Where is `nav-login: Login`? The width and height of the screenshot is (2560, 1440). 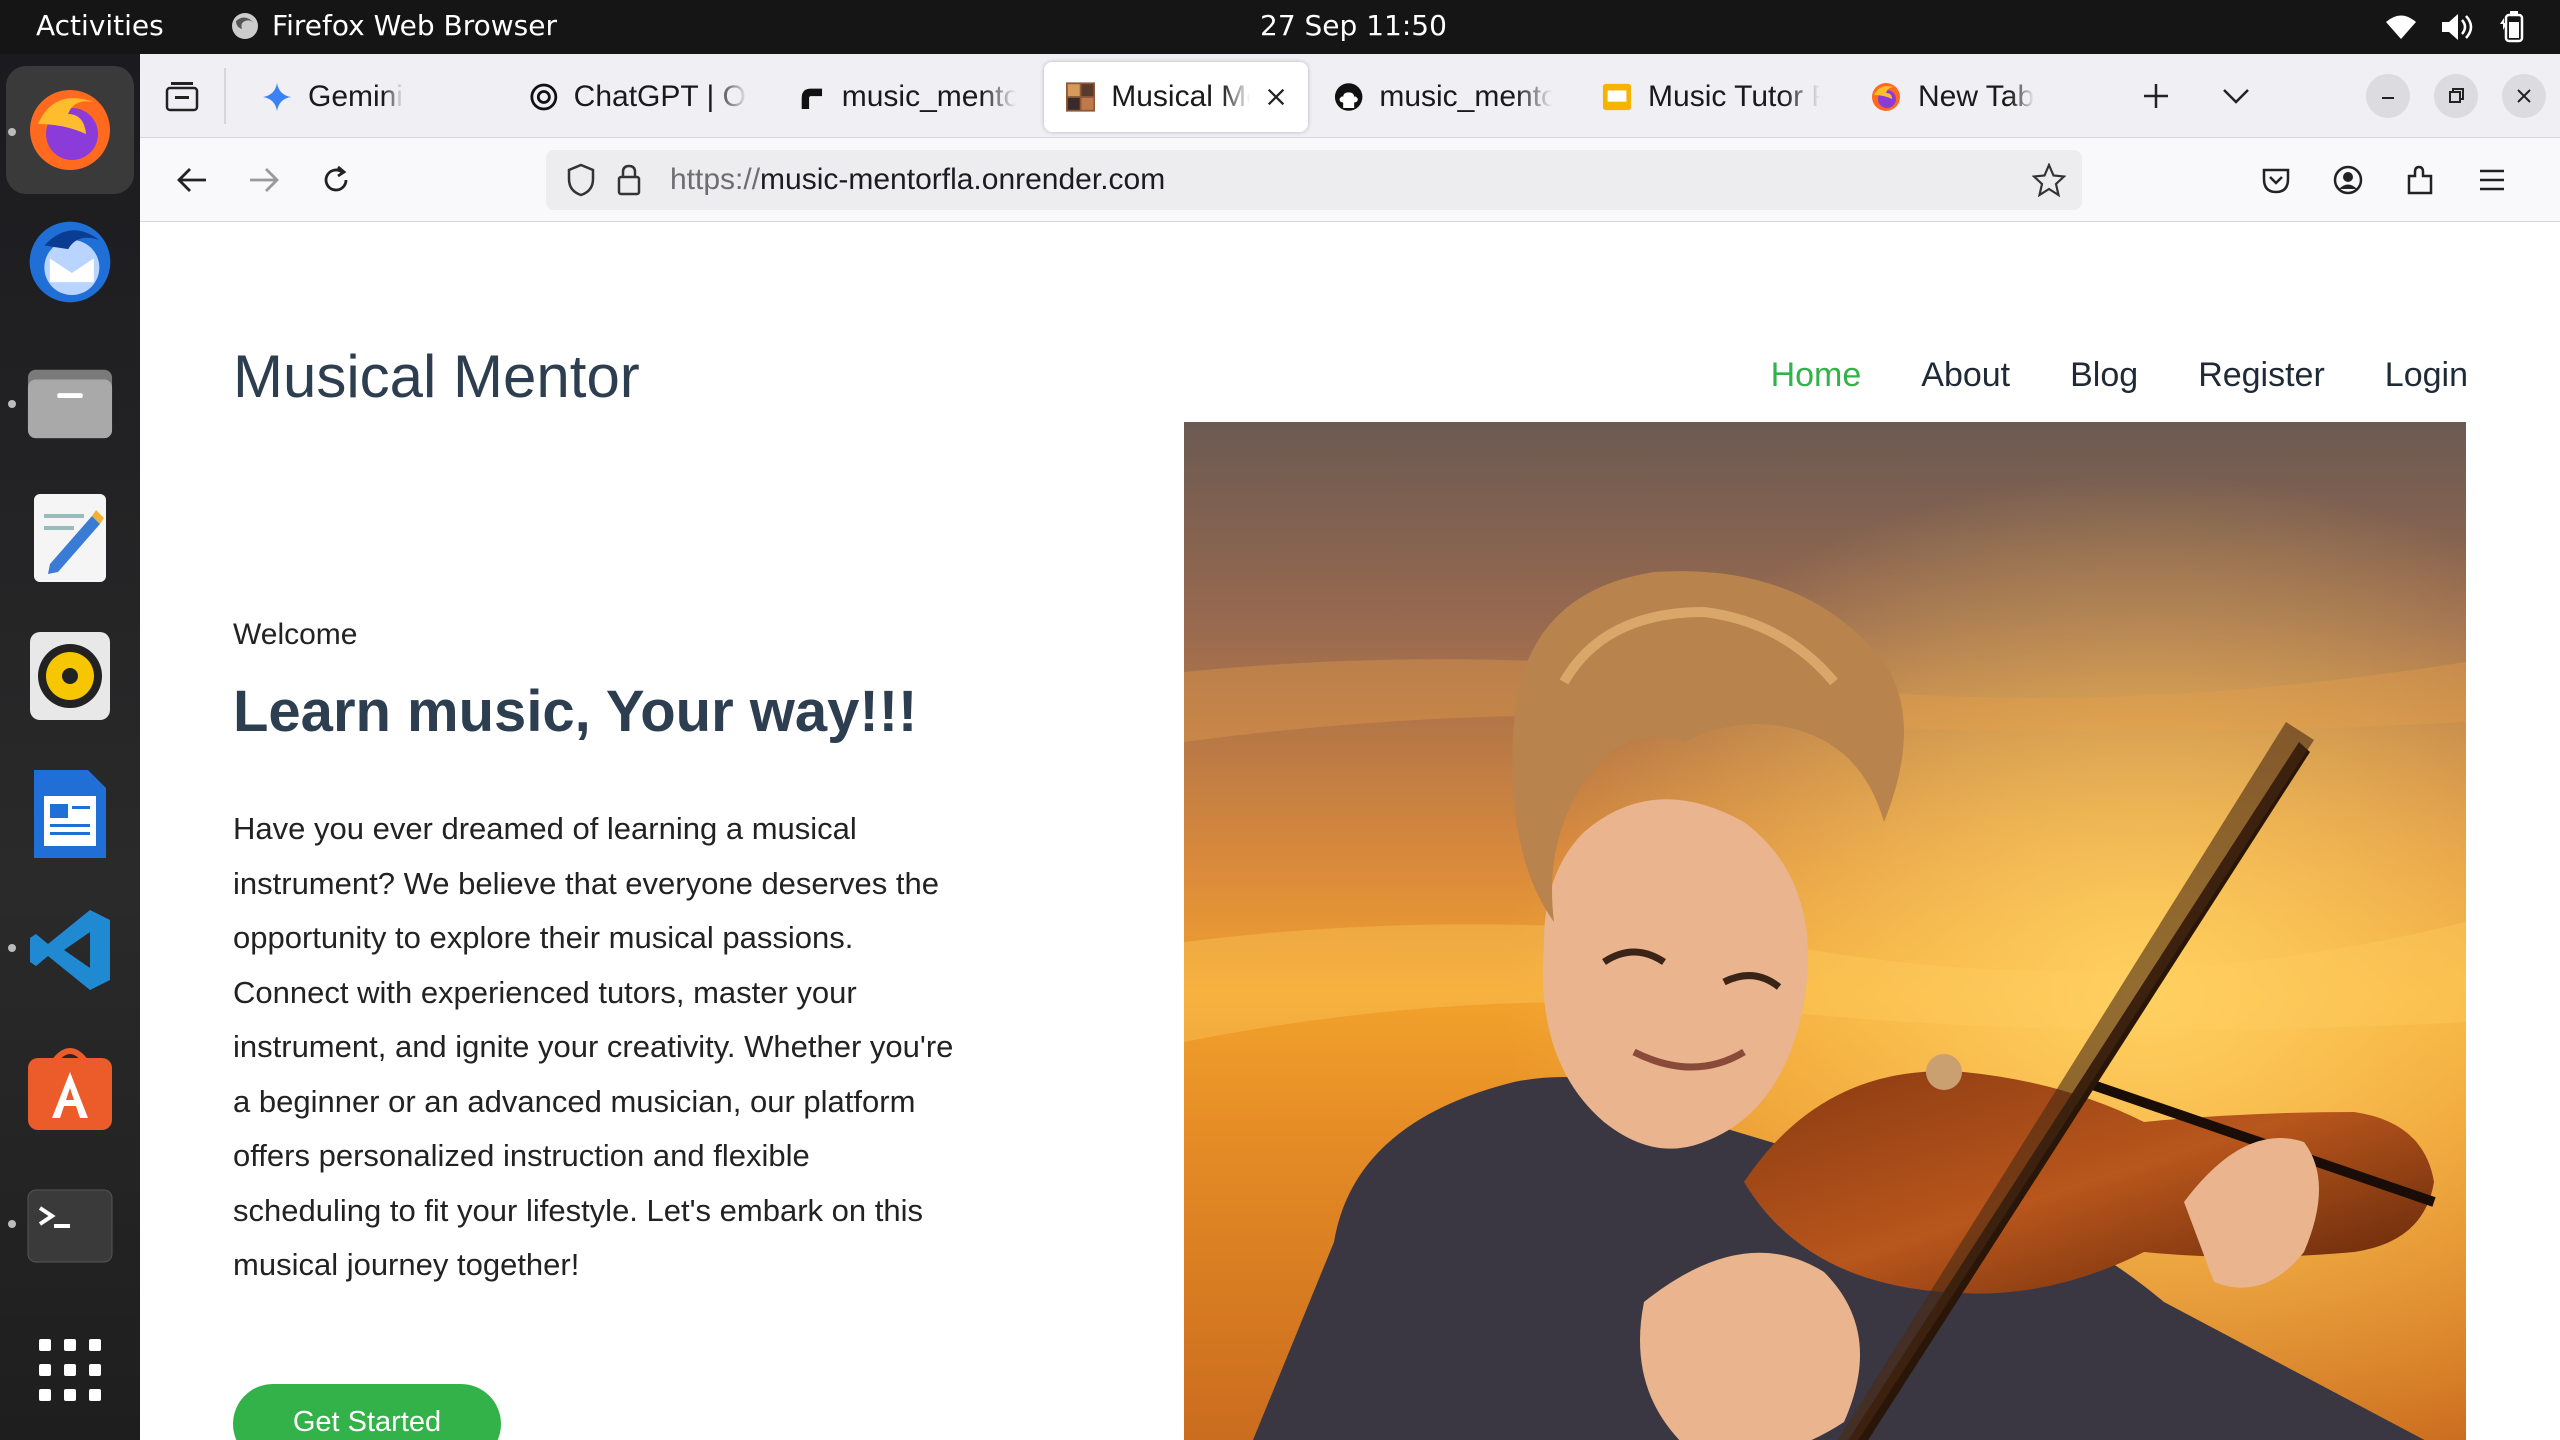 nav-login: Login is located at coordinates (2426, 375).